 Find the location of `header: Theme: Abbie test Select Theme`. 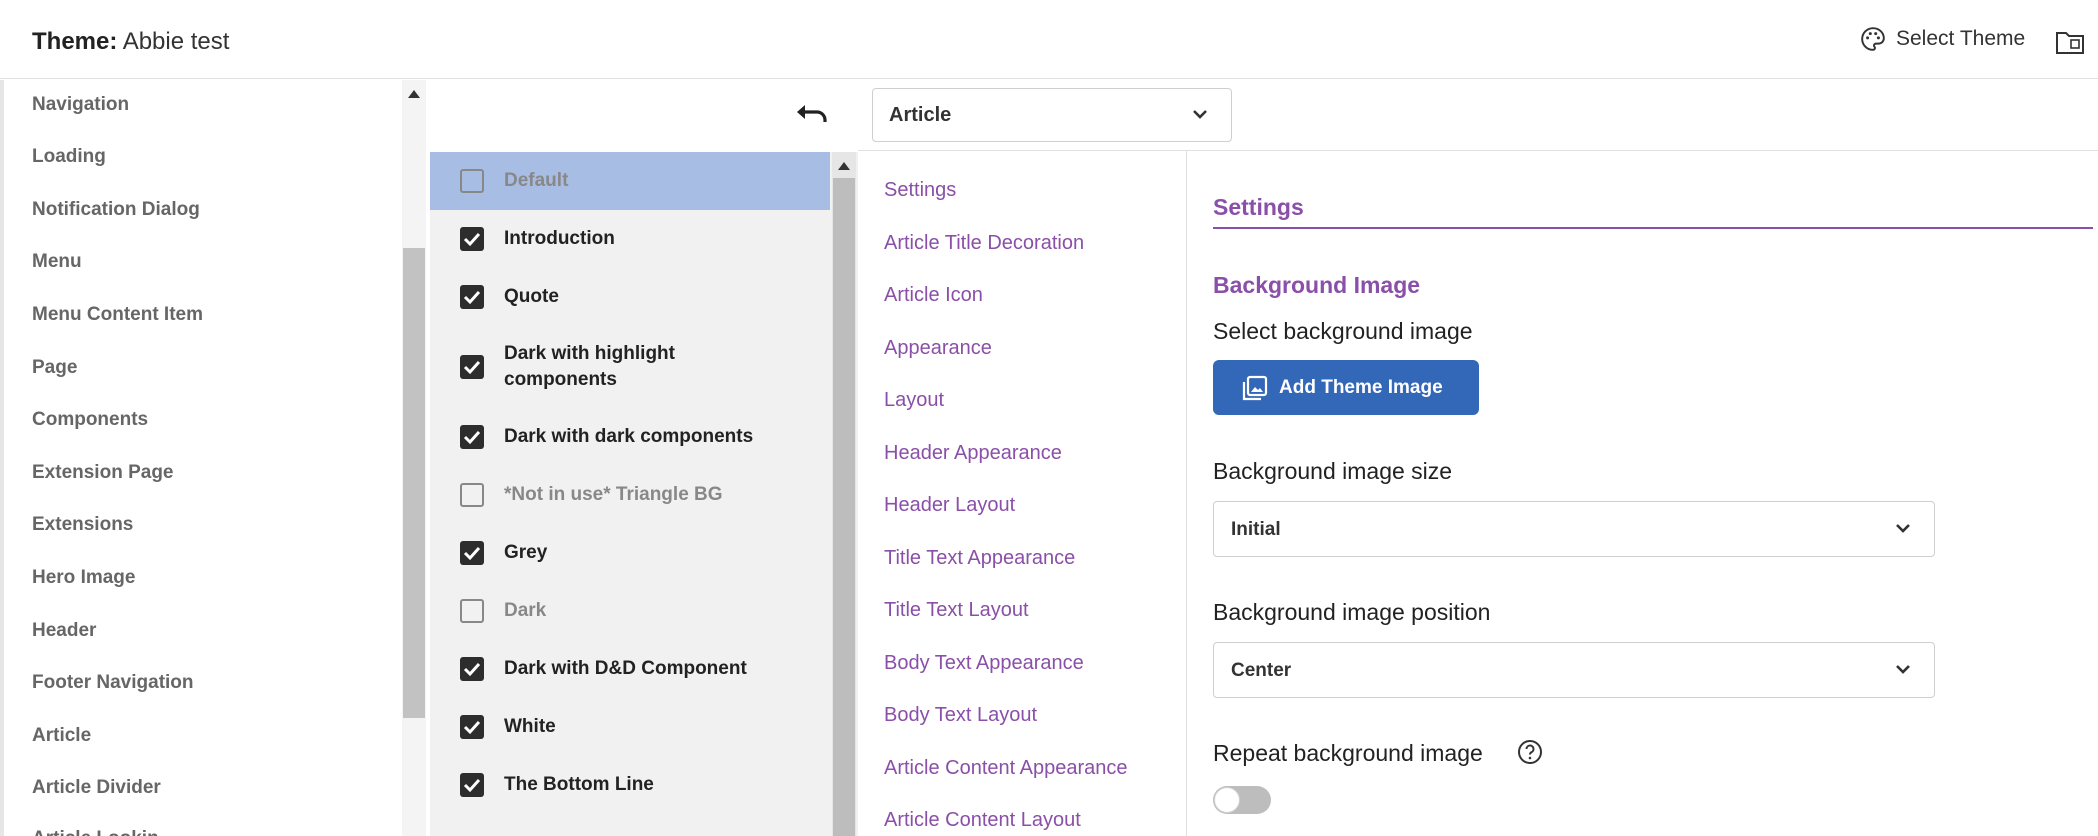

header: Theme: Abbie test Select Theme is located at coordinates (1049, 39).